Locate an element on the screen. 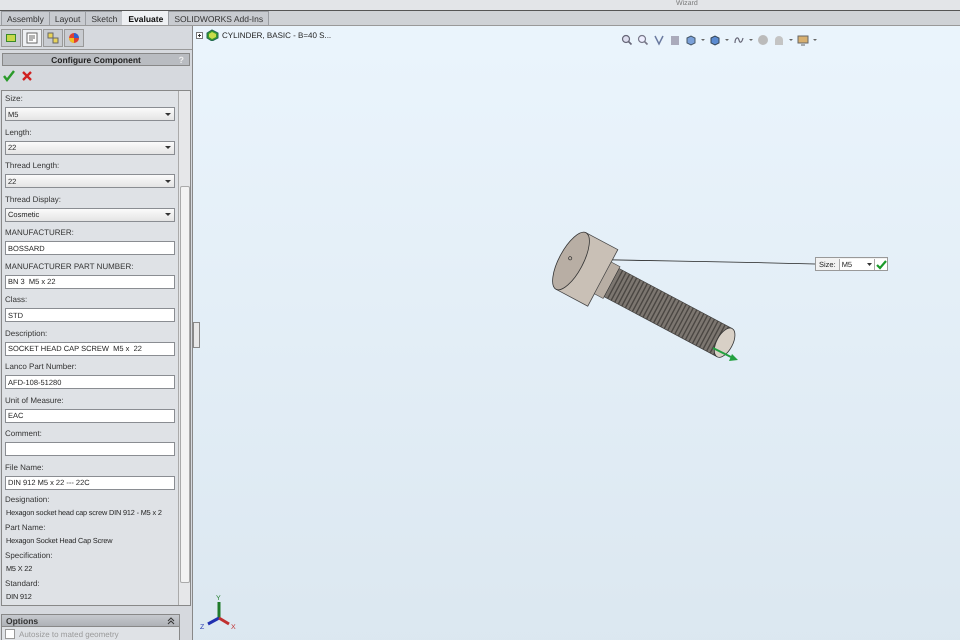  options-header: Options is located at coordinates (90, 620).